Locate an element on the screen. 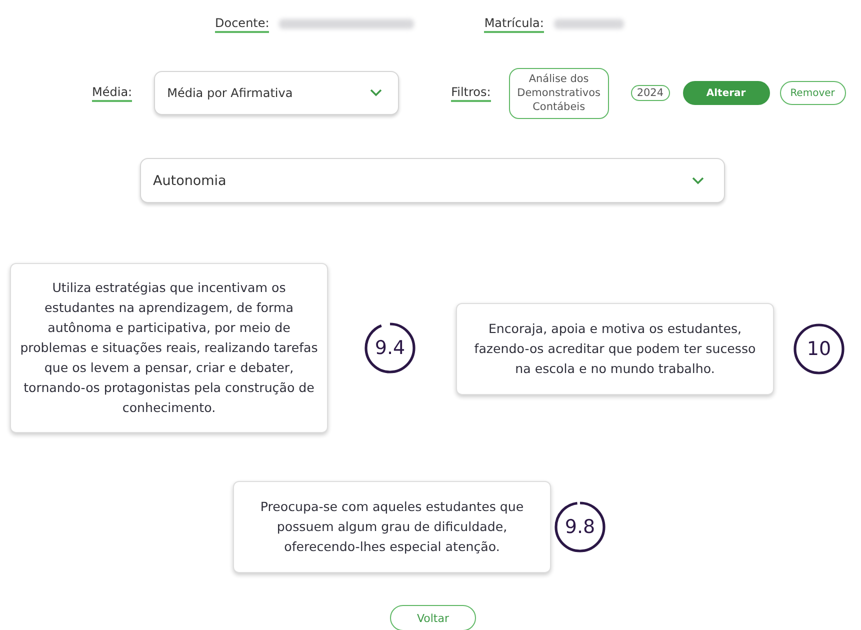  filter-chip: 2024 is located at coordinates (650, 93).